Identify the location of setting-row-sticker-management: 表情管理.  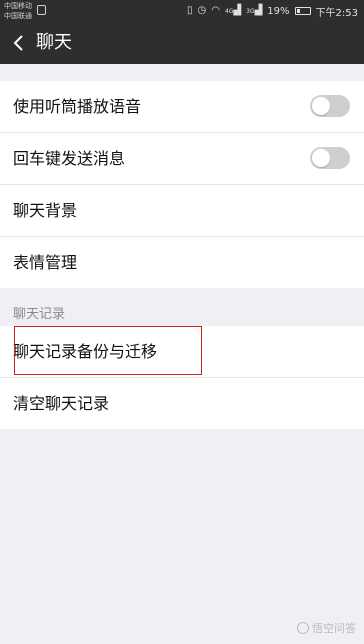
(182, 262).